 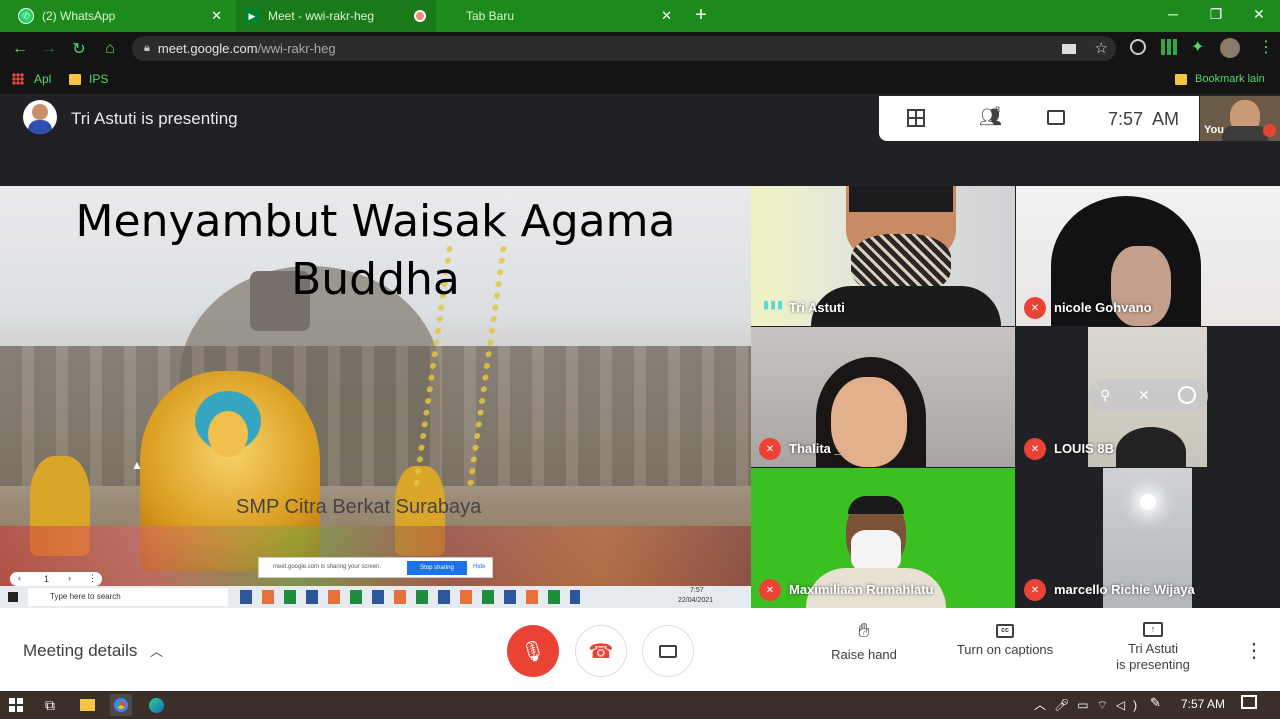 I want to click on more-options-icon: ⋮, so click(x=1254, y=650).